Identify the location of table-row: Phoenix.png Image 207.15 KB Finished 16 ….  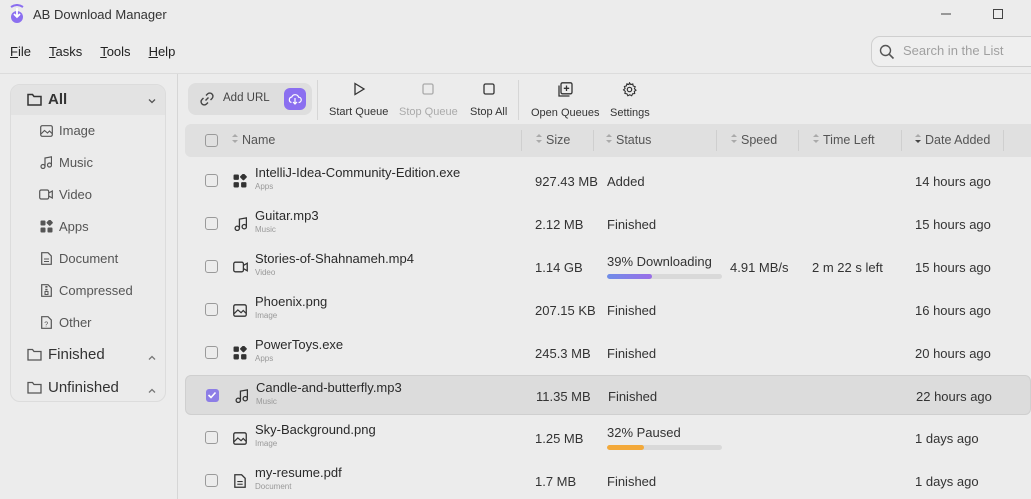
(608, 310).